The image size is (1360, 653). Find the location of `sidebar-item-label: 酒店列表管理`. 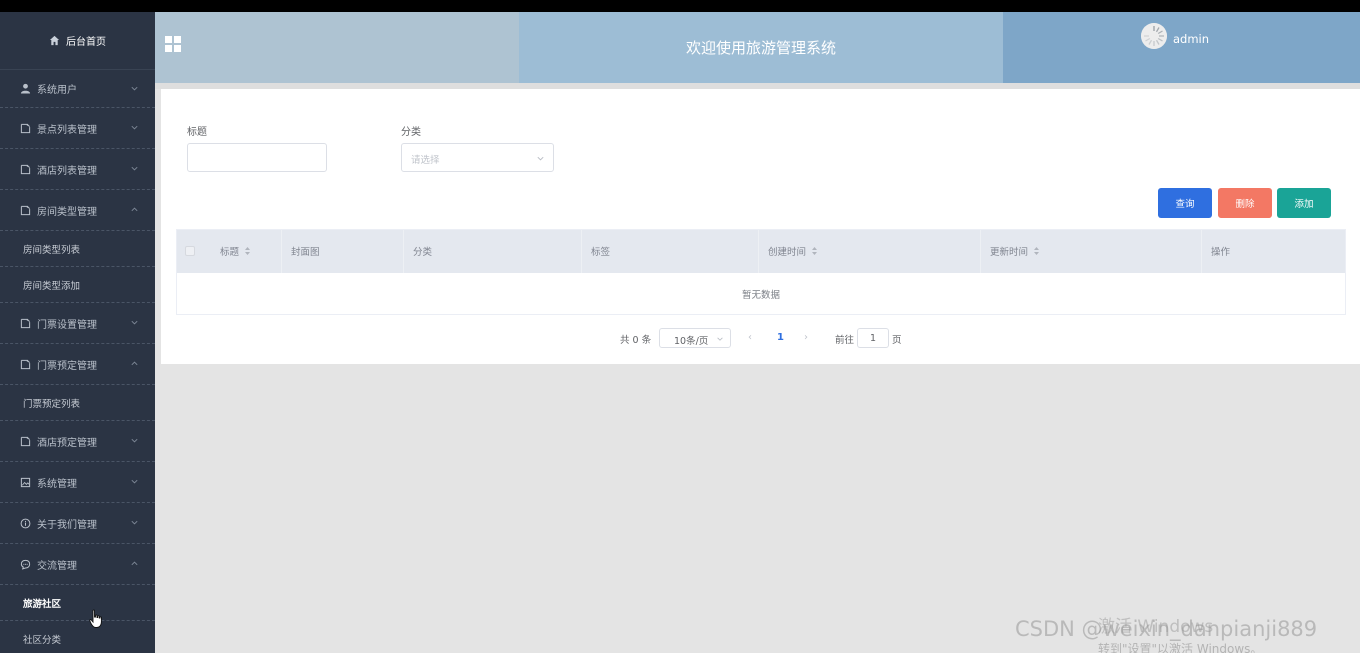

sidebar-item-label: 酒店列表管理 is located at coordinates (67, 171).